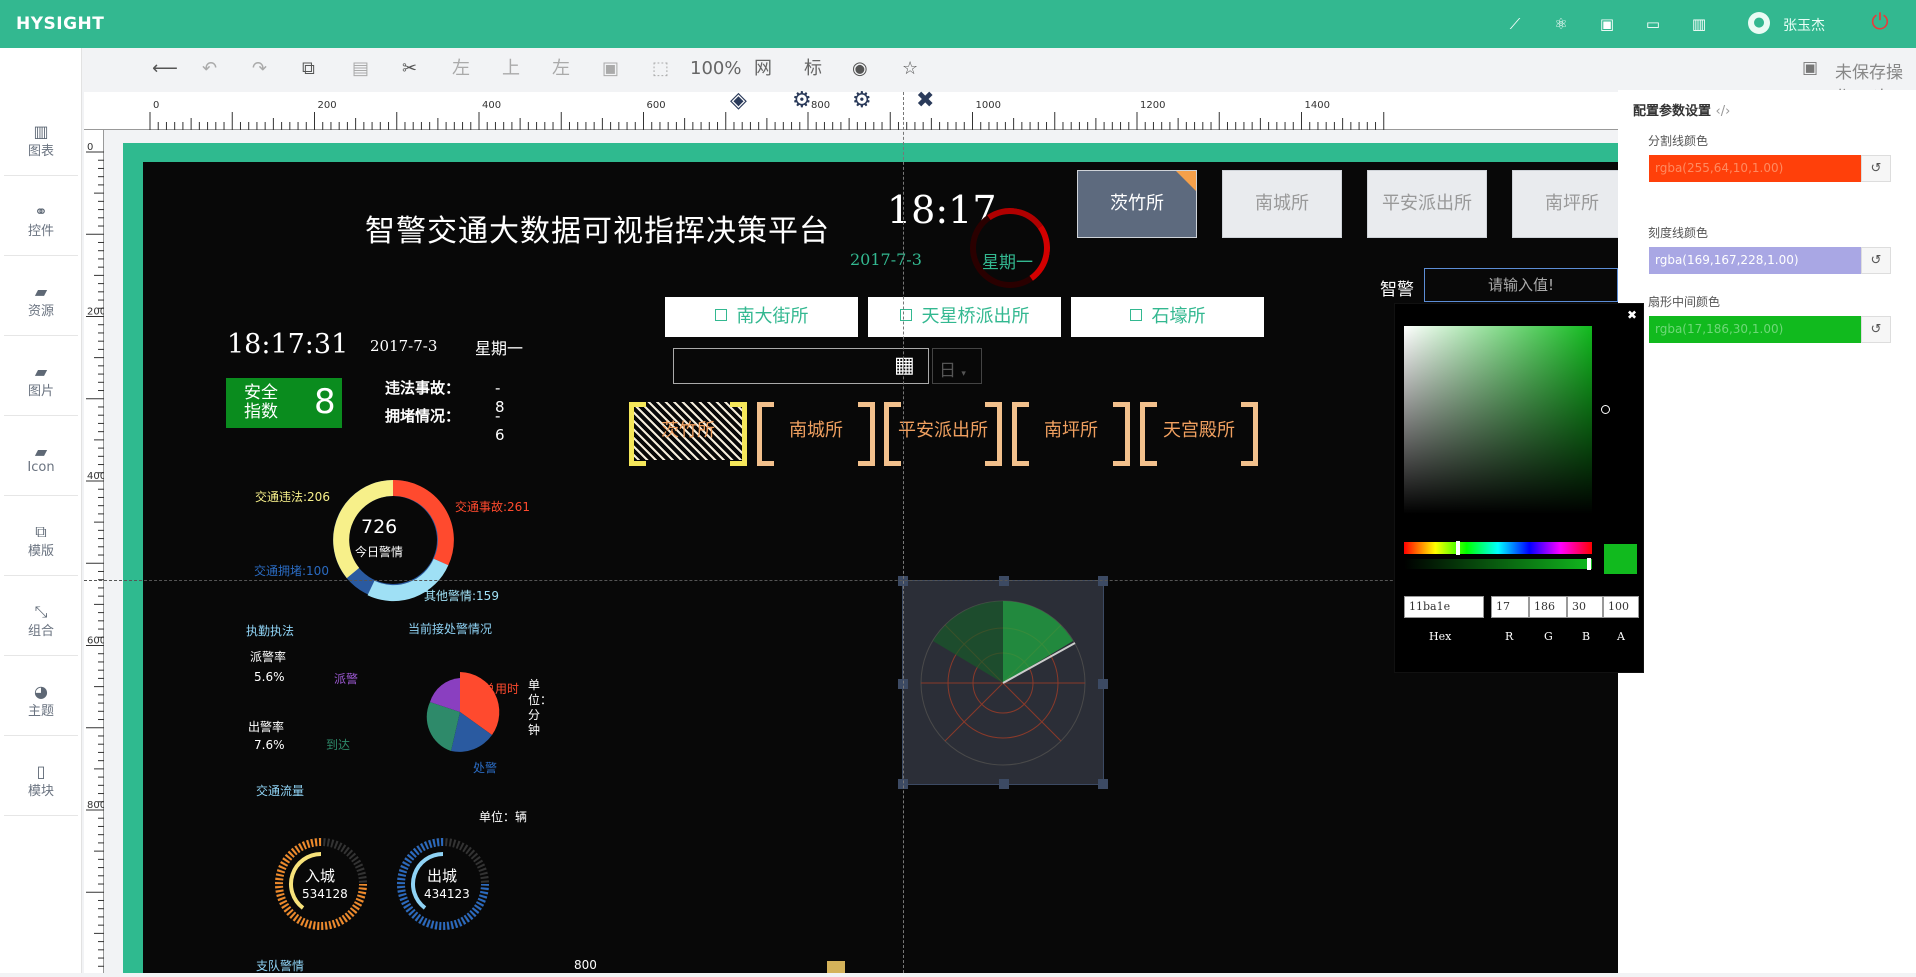 This screenshot has height=977, width=1916. What do you see at coordinates (597, 228) in the screenshot?
I see `dashboard-title: 智警交通大数据可视指挥决策平台` at bounding box center [597, 228].